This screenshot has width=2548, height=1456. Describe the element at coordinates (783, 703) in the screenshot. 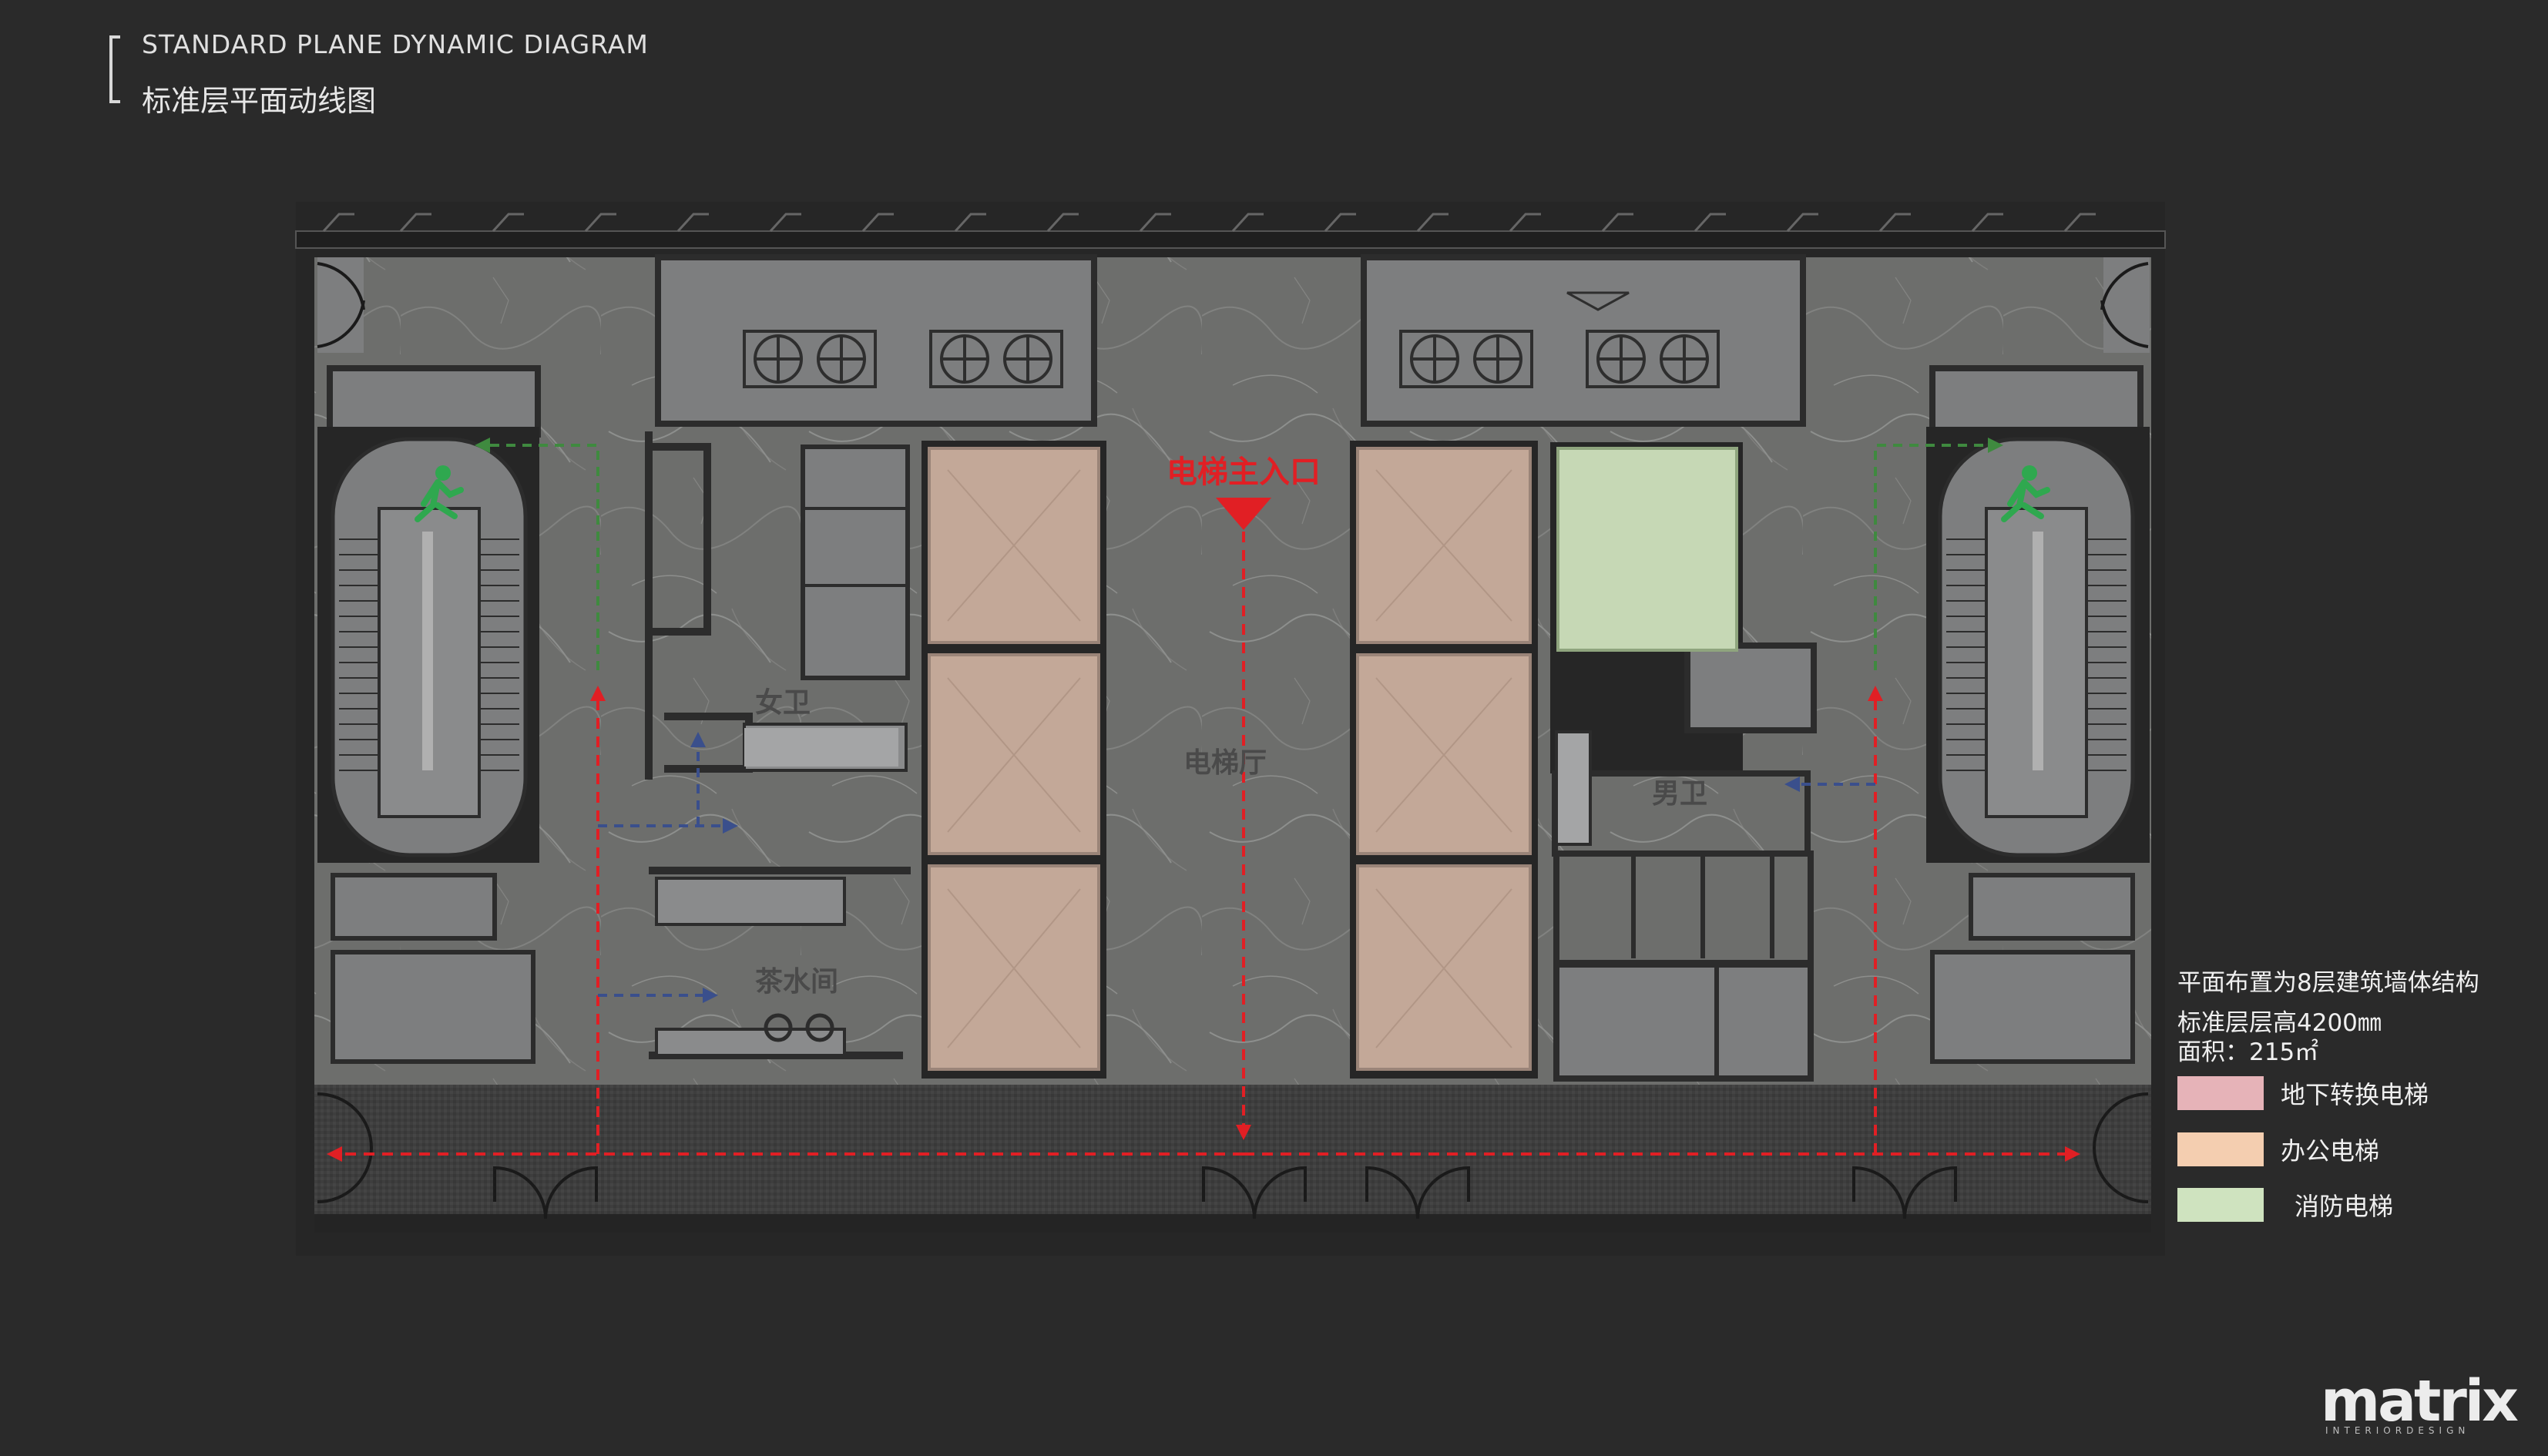

I see `womens-restroom-label: 女卫` at that location.